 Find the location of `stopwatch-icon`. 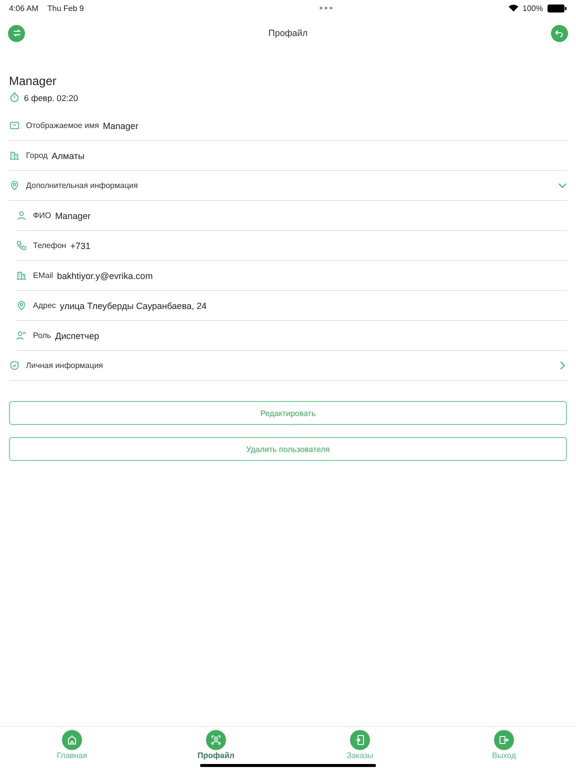

stopwatch-icon is located at coordinates (14, 97).